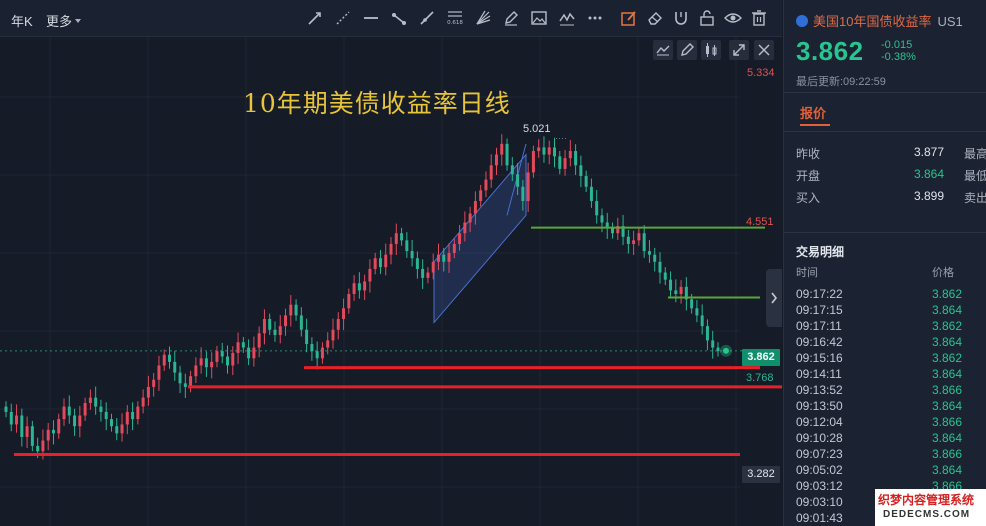 The image size is (986, 526). What do you see at coordinates (629, 18) in the screenshot?
I see `edit-icon` at bounding box center [629, 18].